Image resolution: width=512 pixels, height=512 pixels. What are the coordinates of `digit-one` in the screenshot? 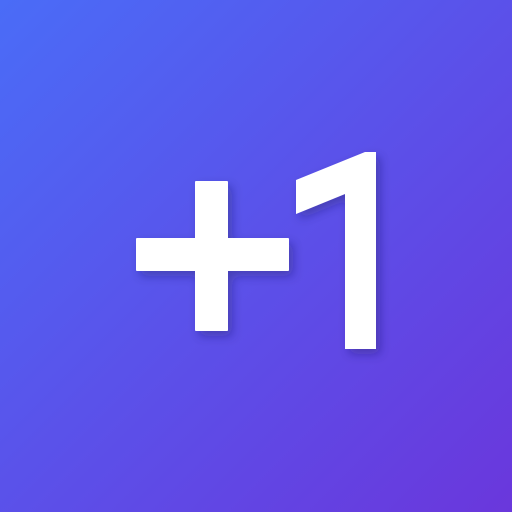 It's located at (336, 250).